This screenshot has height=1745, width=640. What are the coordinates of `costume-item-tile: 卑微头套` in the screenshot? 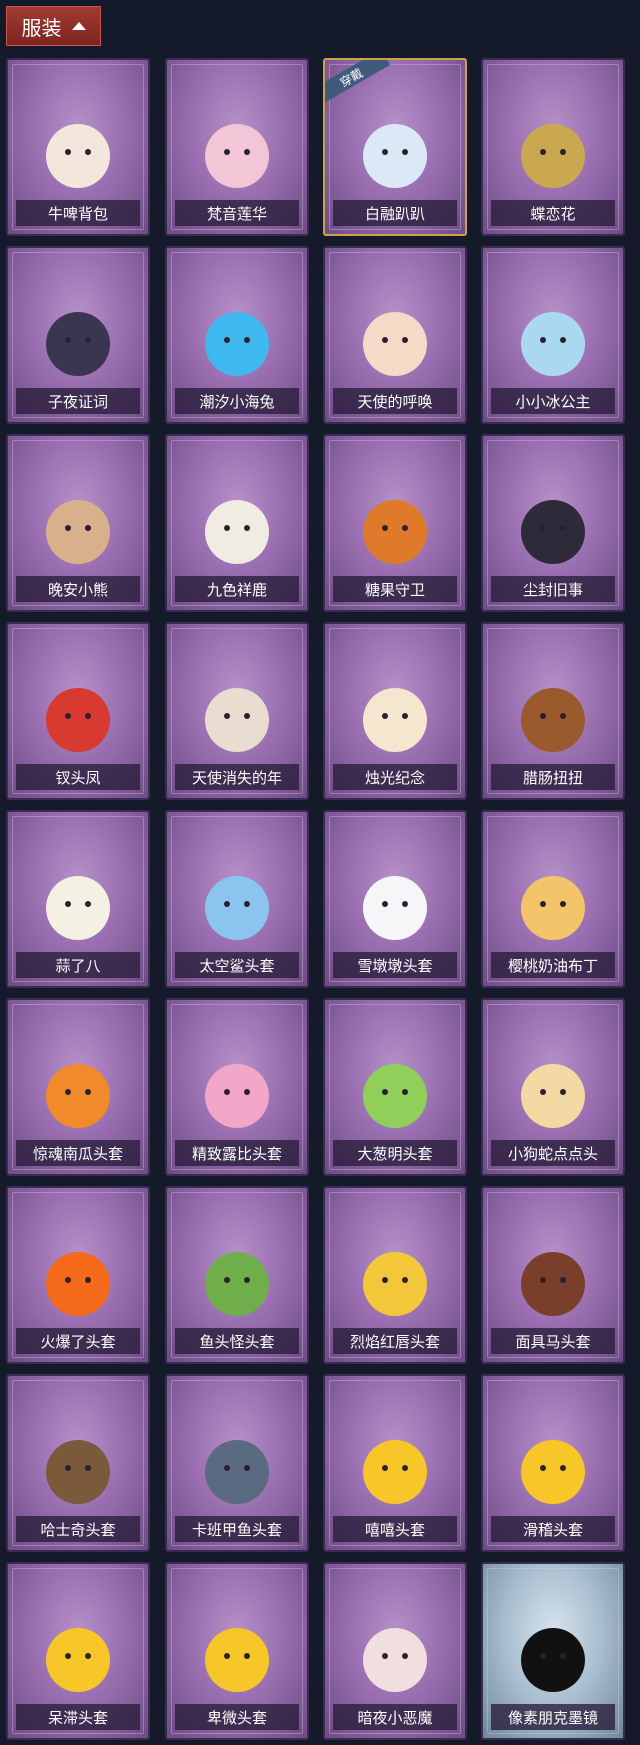 It's located at (237, 1651).